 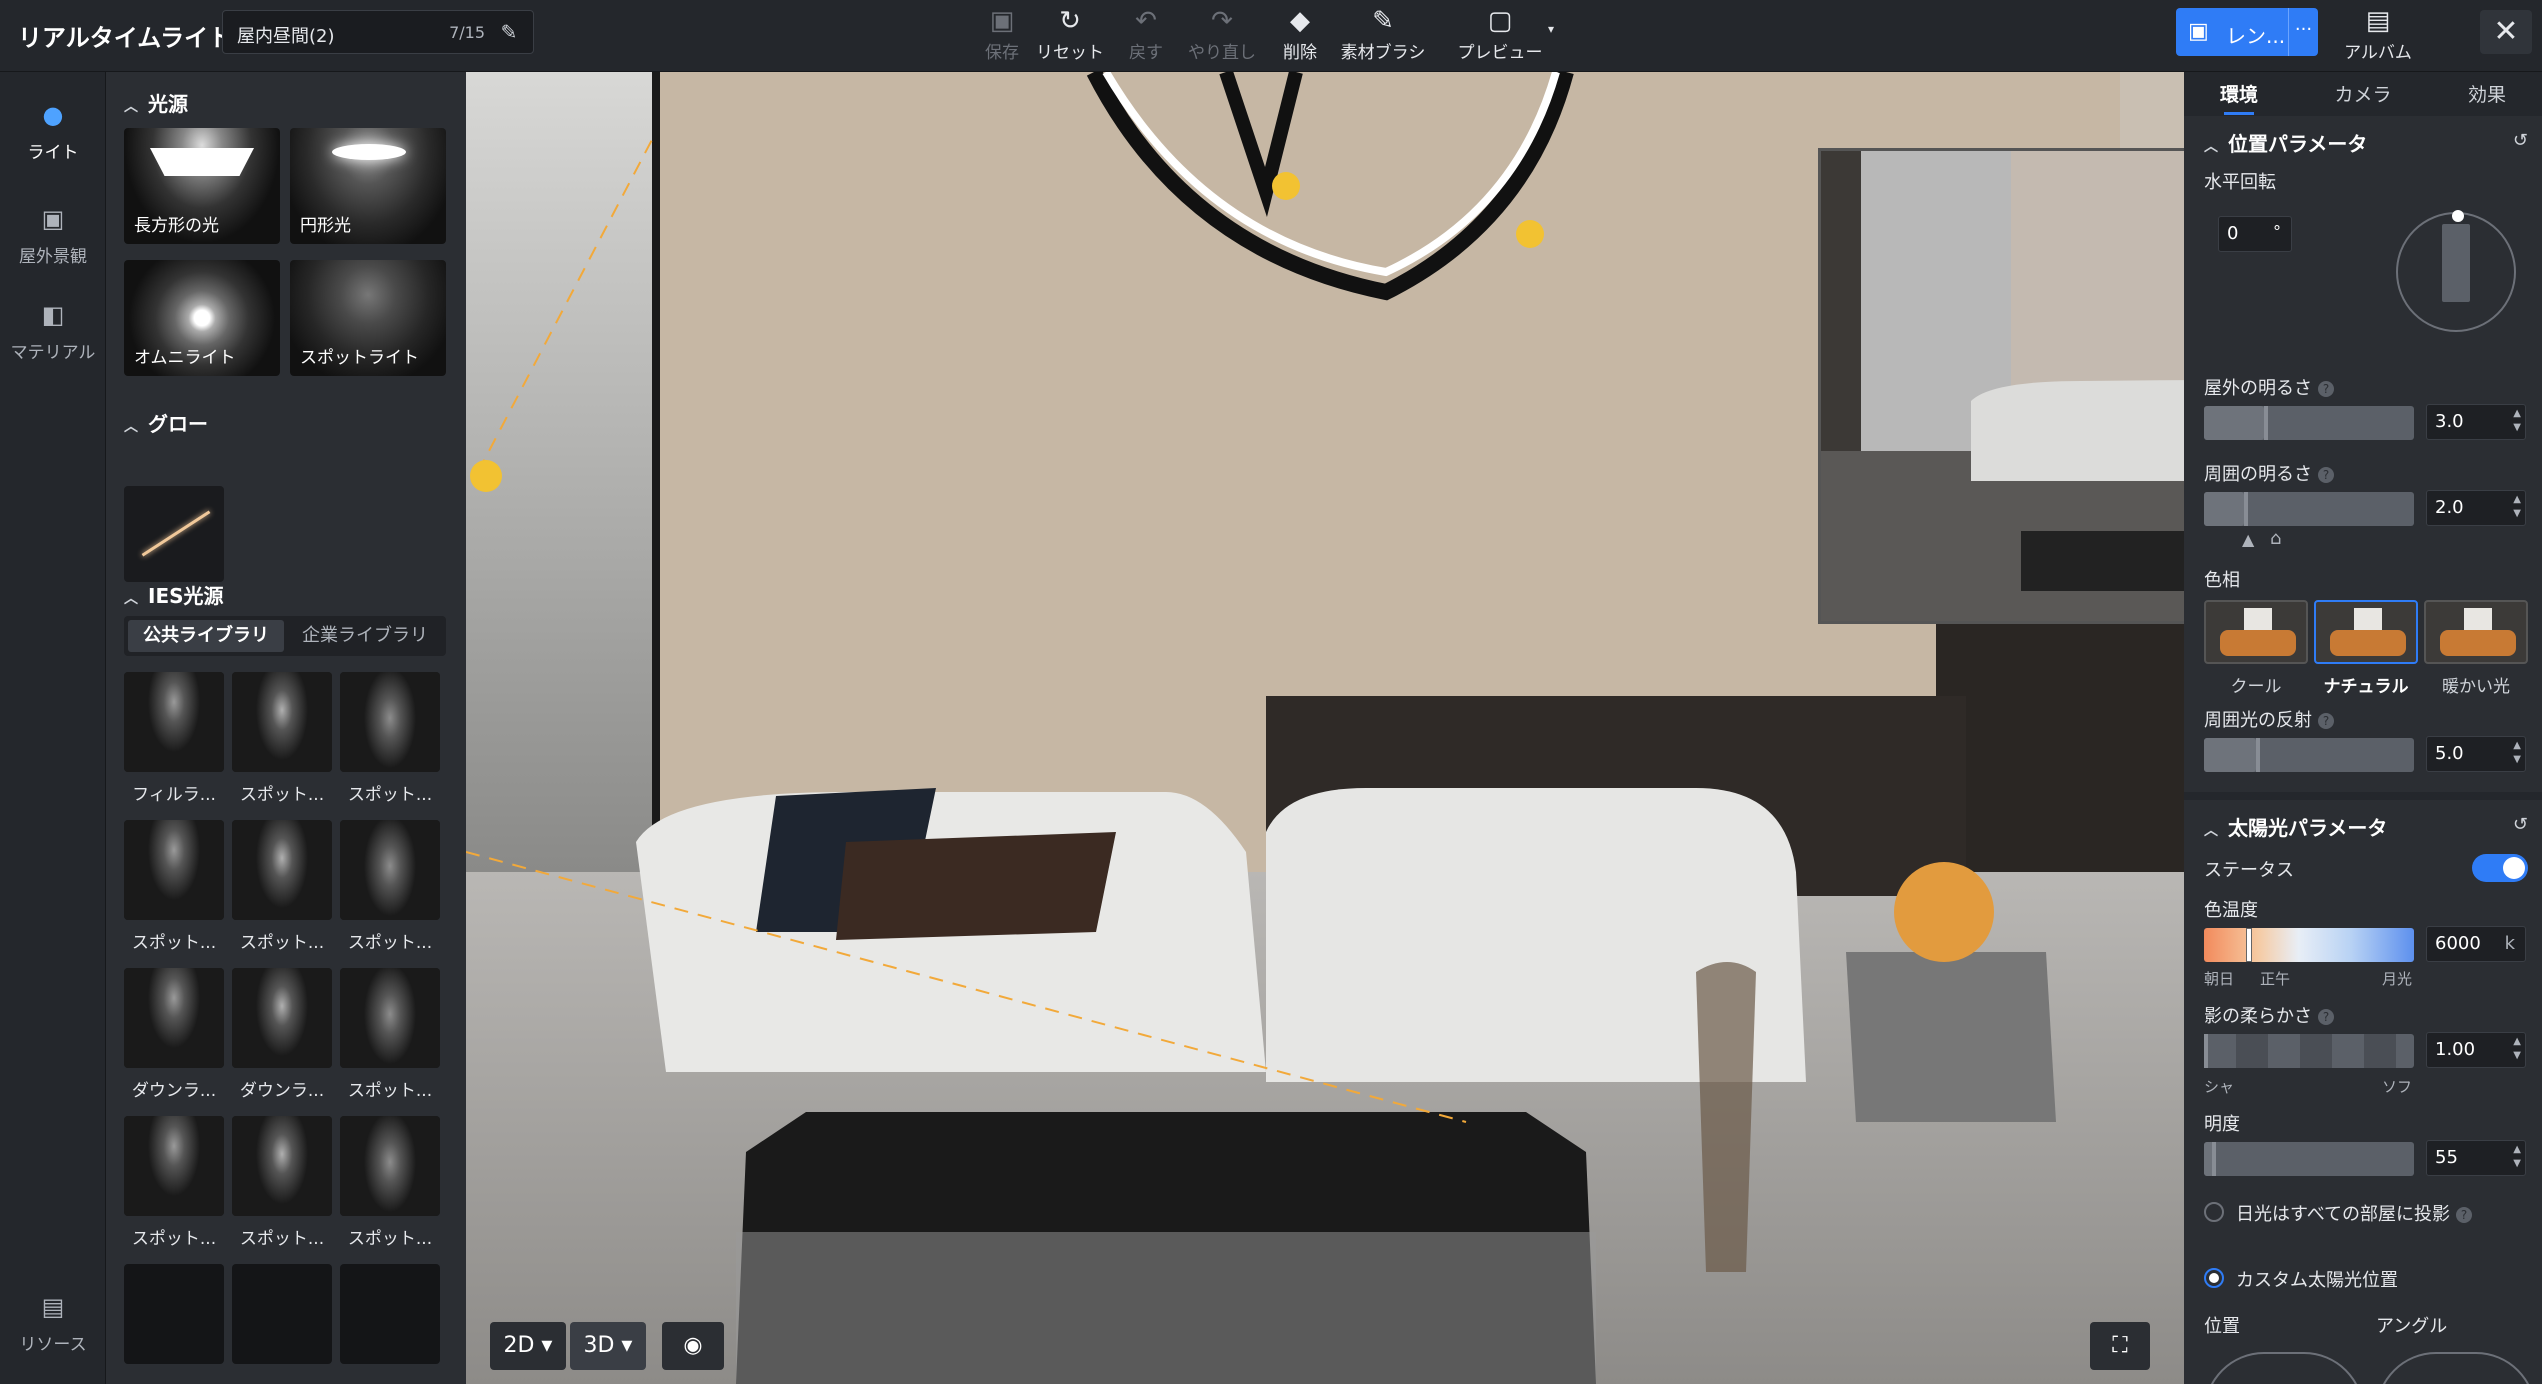 I want to click on scene-name: 屋内昼間(2), so click(x=286, y=36).